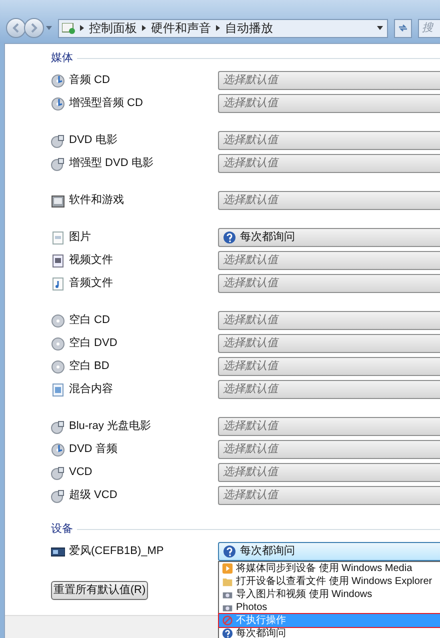 The width and height of the screenshot is (440, 638). I want to click on media-type-label: Blu-ray 光盘电影, so click(110, 426).